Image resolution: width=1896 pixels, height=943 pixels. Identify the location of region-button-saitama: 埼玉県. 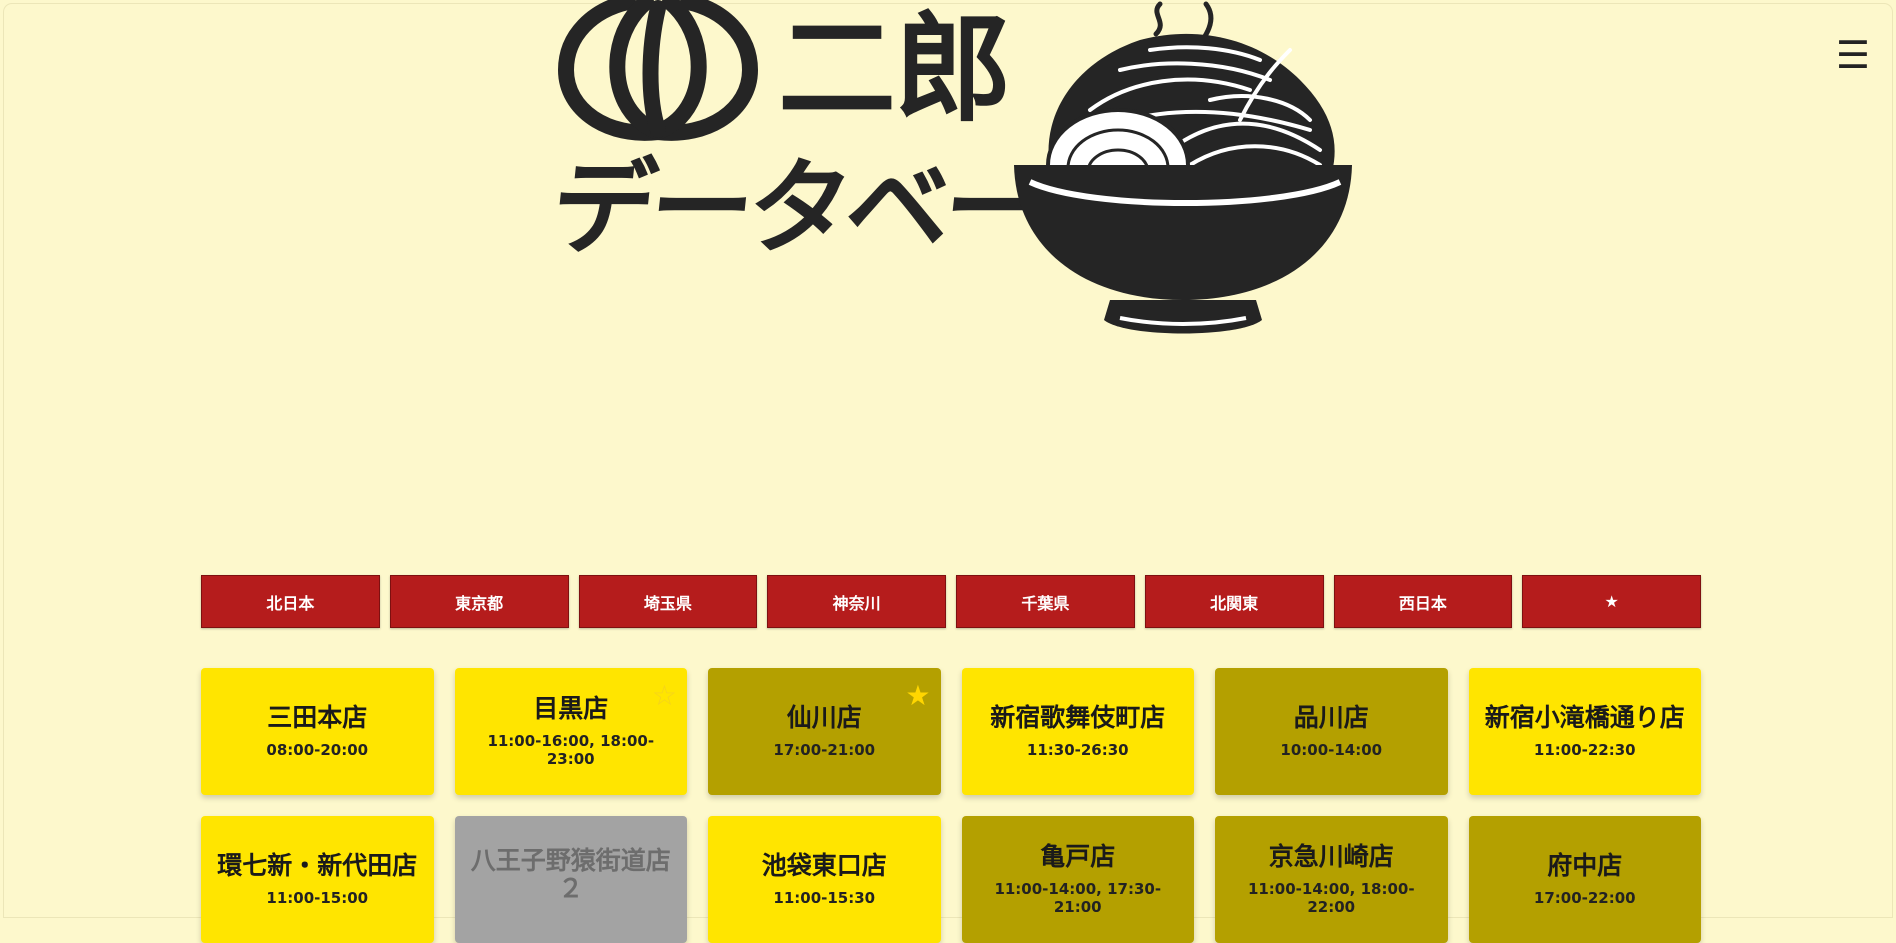
(668, 601).